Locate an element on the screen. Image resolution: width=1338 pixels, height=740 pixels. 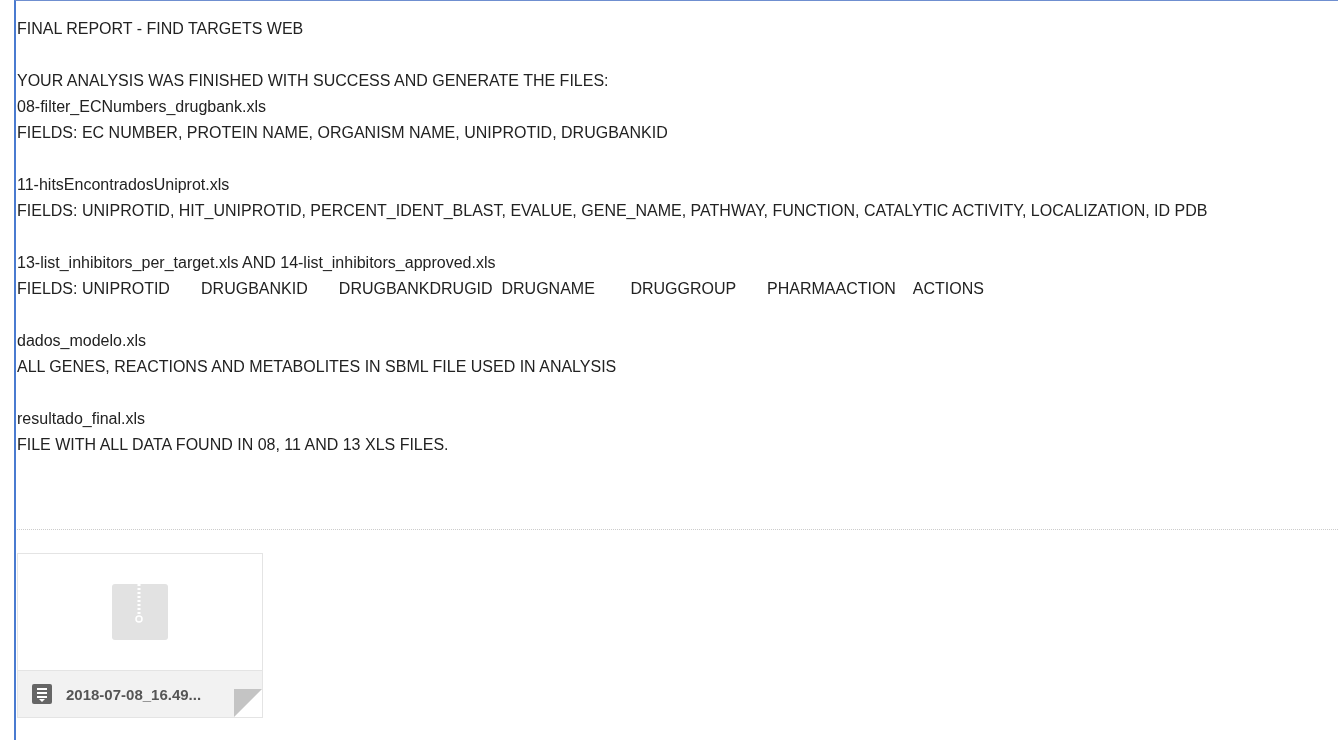
message-line: 08-filter_ECNumbers_drugbank.xls is located at coordinates (142, 107).